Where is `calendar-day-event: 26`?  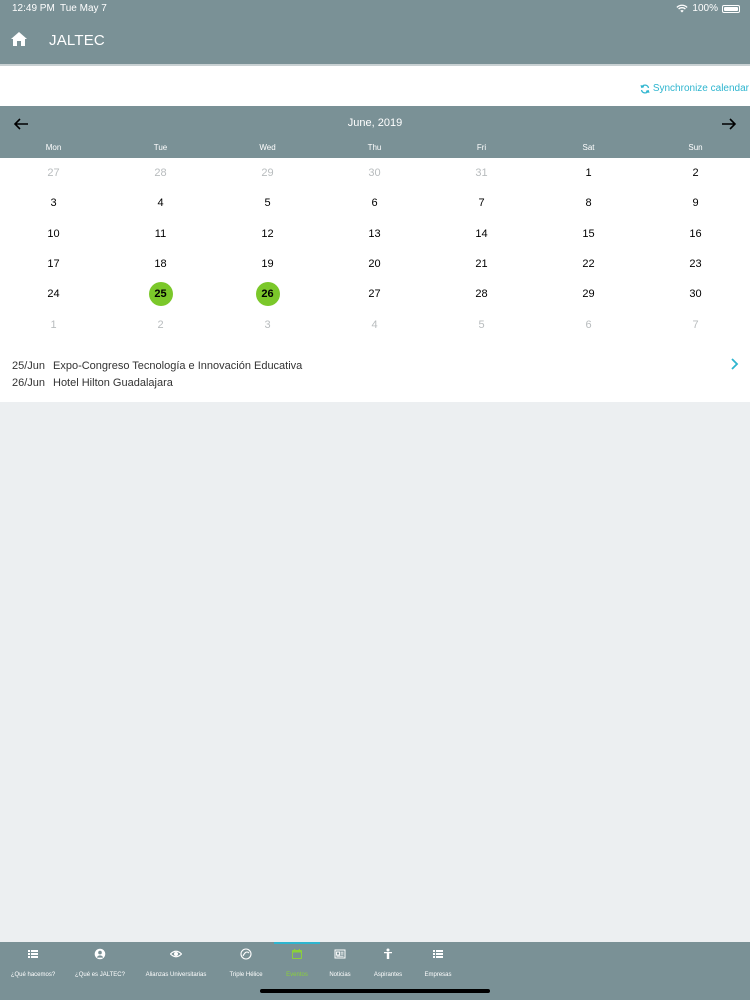 calendar-day-event: 26 is located at coordinates (267, 294).